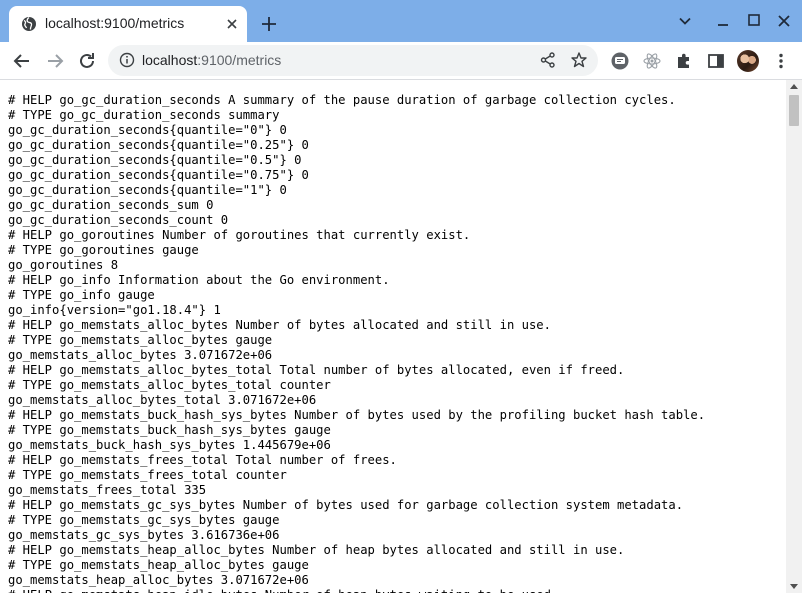  What do you see at coordinates (748, 61) in the screenshot?
I see `profile-avatar` at bounding box center [748, 61].